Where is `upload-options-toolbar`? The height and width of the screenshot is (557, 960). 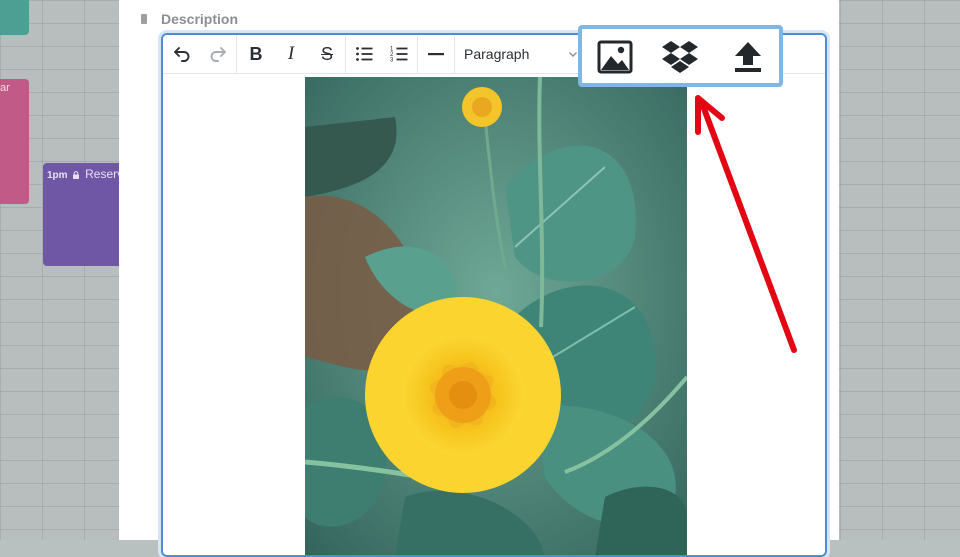 upload-options-toolbar is located at coordinates (680, 56).